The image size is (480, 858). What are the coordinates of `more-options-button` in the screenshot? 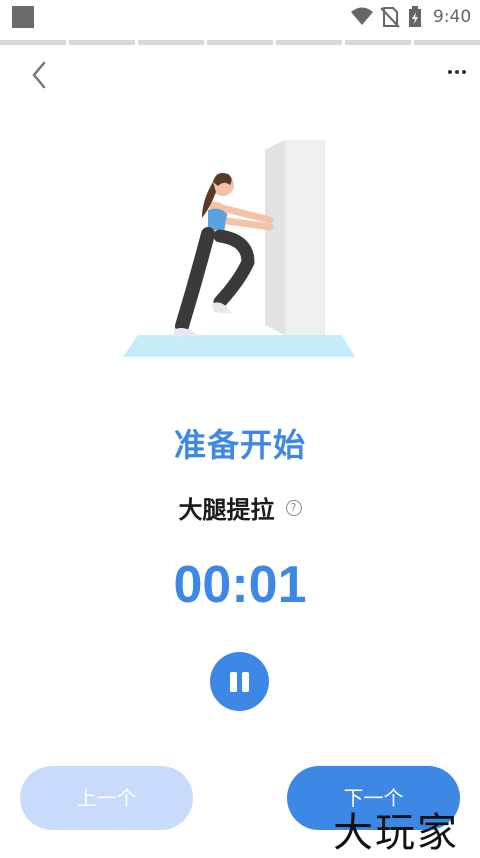 It's located at (455, 72).